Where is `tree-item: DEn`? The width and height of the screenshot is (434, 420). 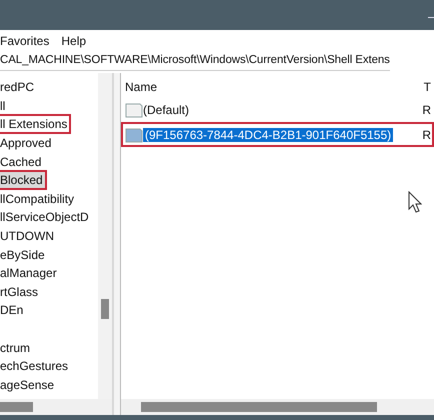 tree-item: DEn is located at coordinates (14, 310).